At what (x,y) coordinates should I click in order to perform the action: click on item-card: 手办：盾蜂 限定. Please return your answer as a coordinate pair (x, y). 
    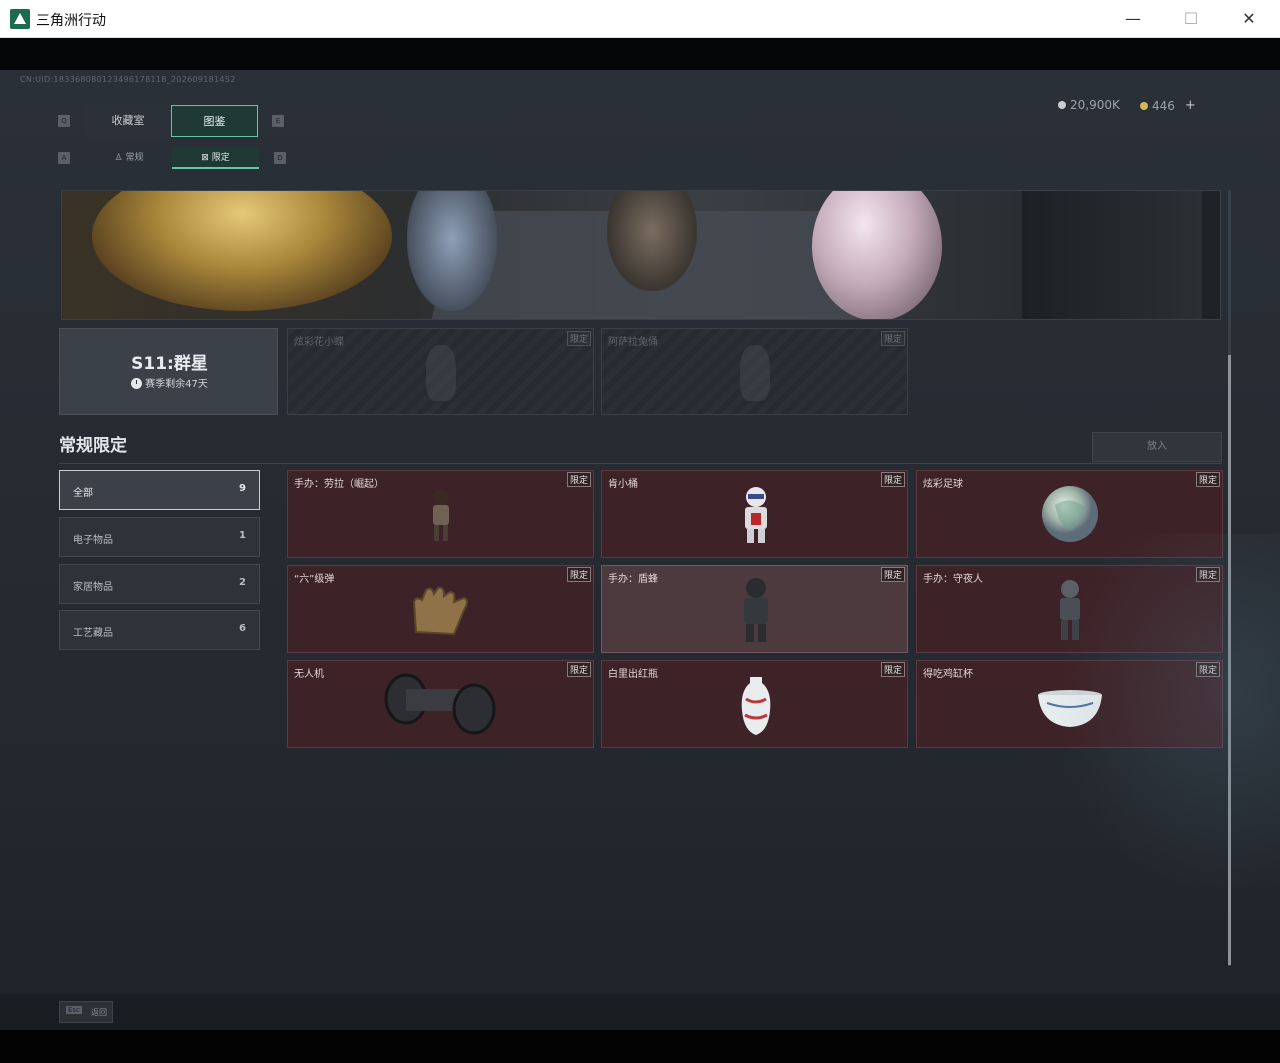
    Looking at the image, I should click on (754, 609).